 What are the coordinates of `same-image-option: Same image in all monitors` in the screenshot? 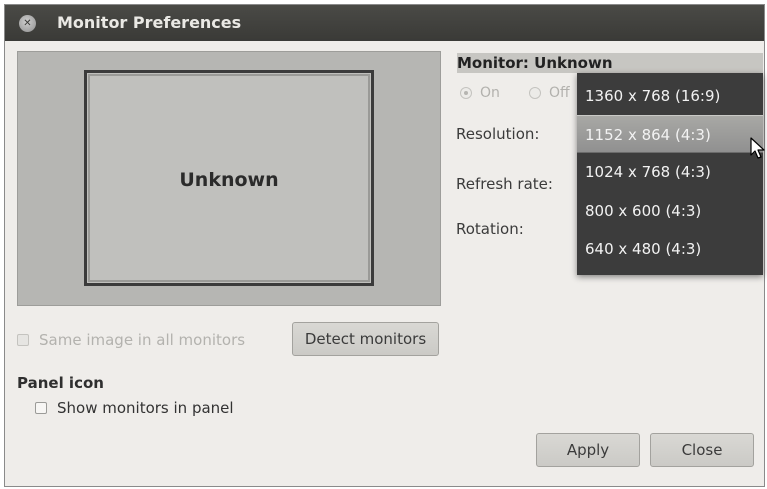 It's located at (131, 340).